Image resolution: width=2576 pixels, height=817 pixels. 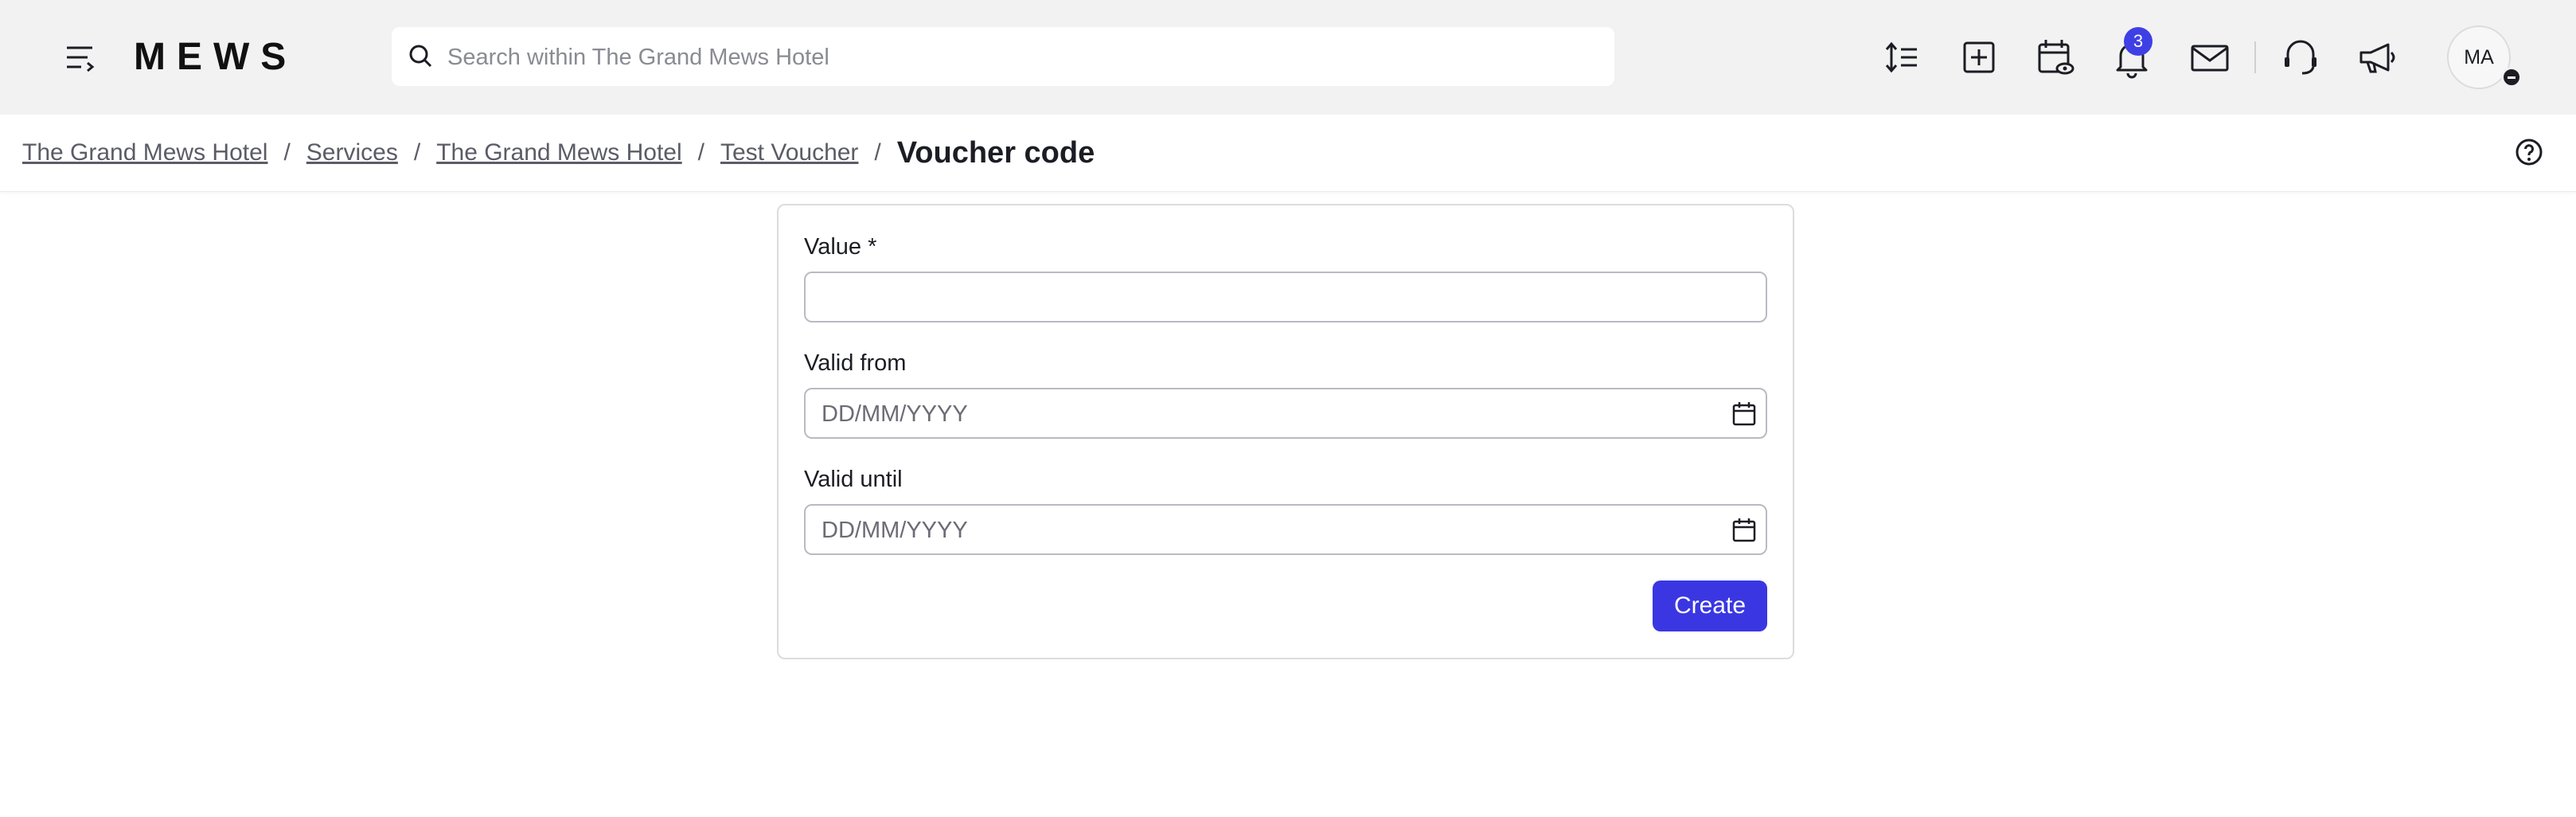 I want to click on breadcrumb-link-service: The Grand Mews Hotel, so click(x=558, y=152).